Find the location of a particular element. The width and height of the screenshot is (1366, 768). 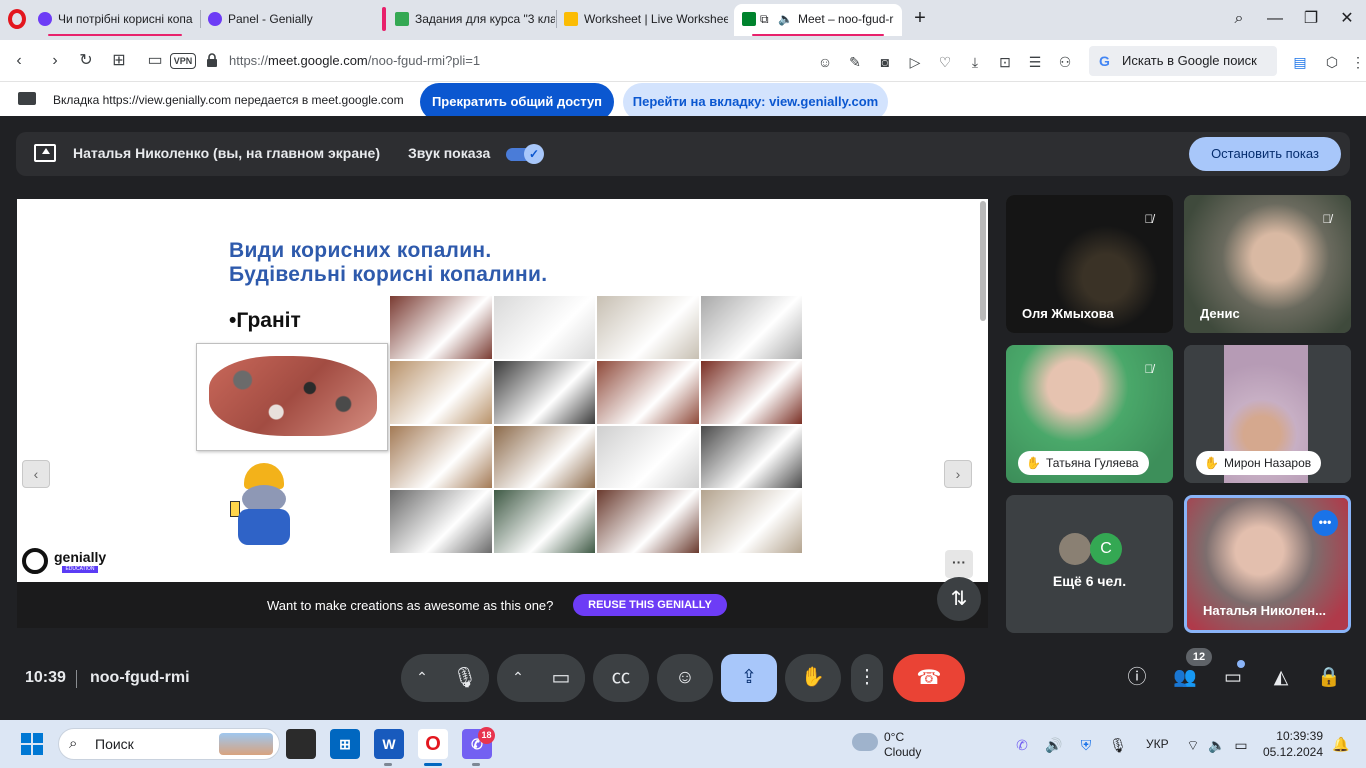

participant-tile-miron: ✋ Мирон Назаров is located at coordinates (1267, 414).